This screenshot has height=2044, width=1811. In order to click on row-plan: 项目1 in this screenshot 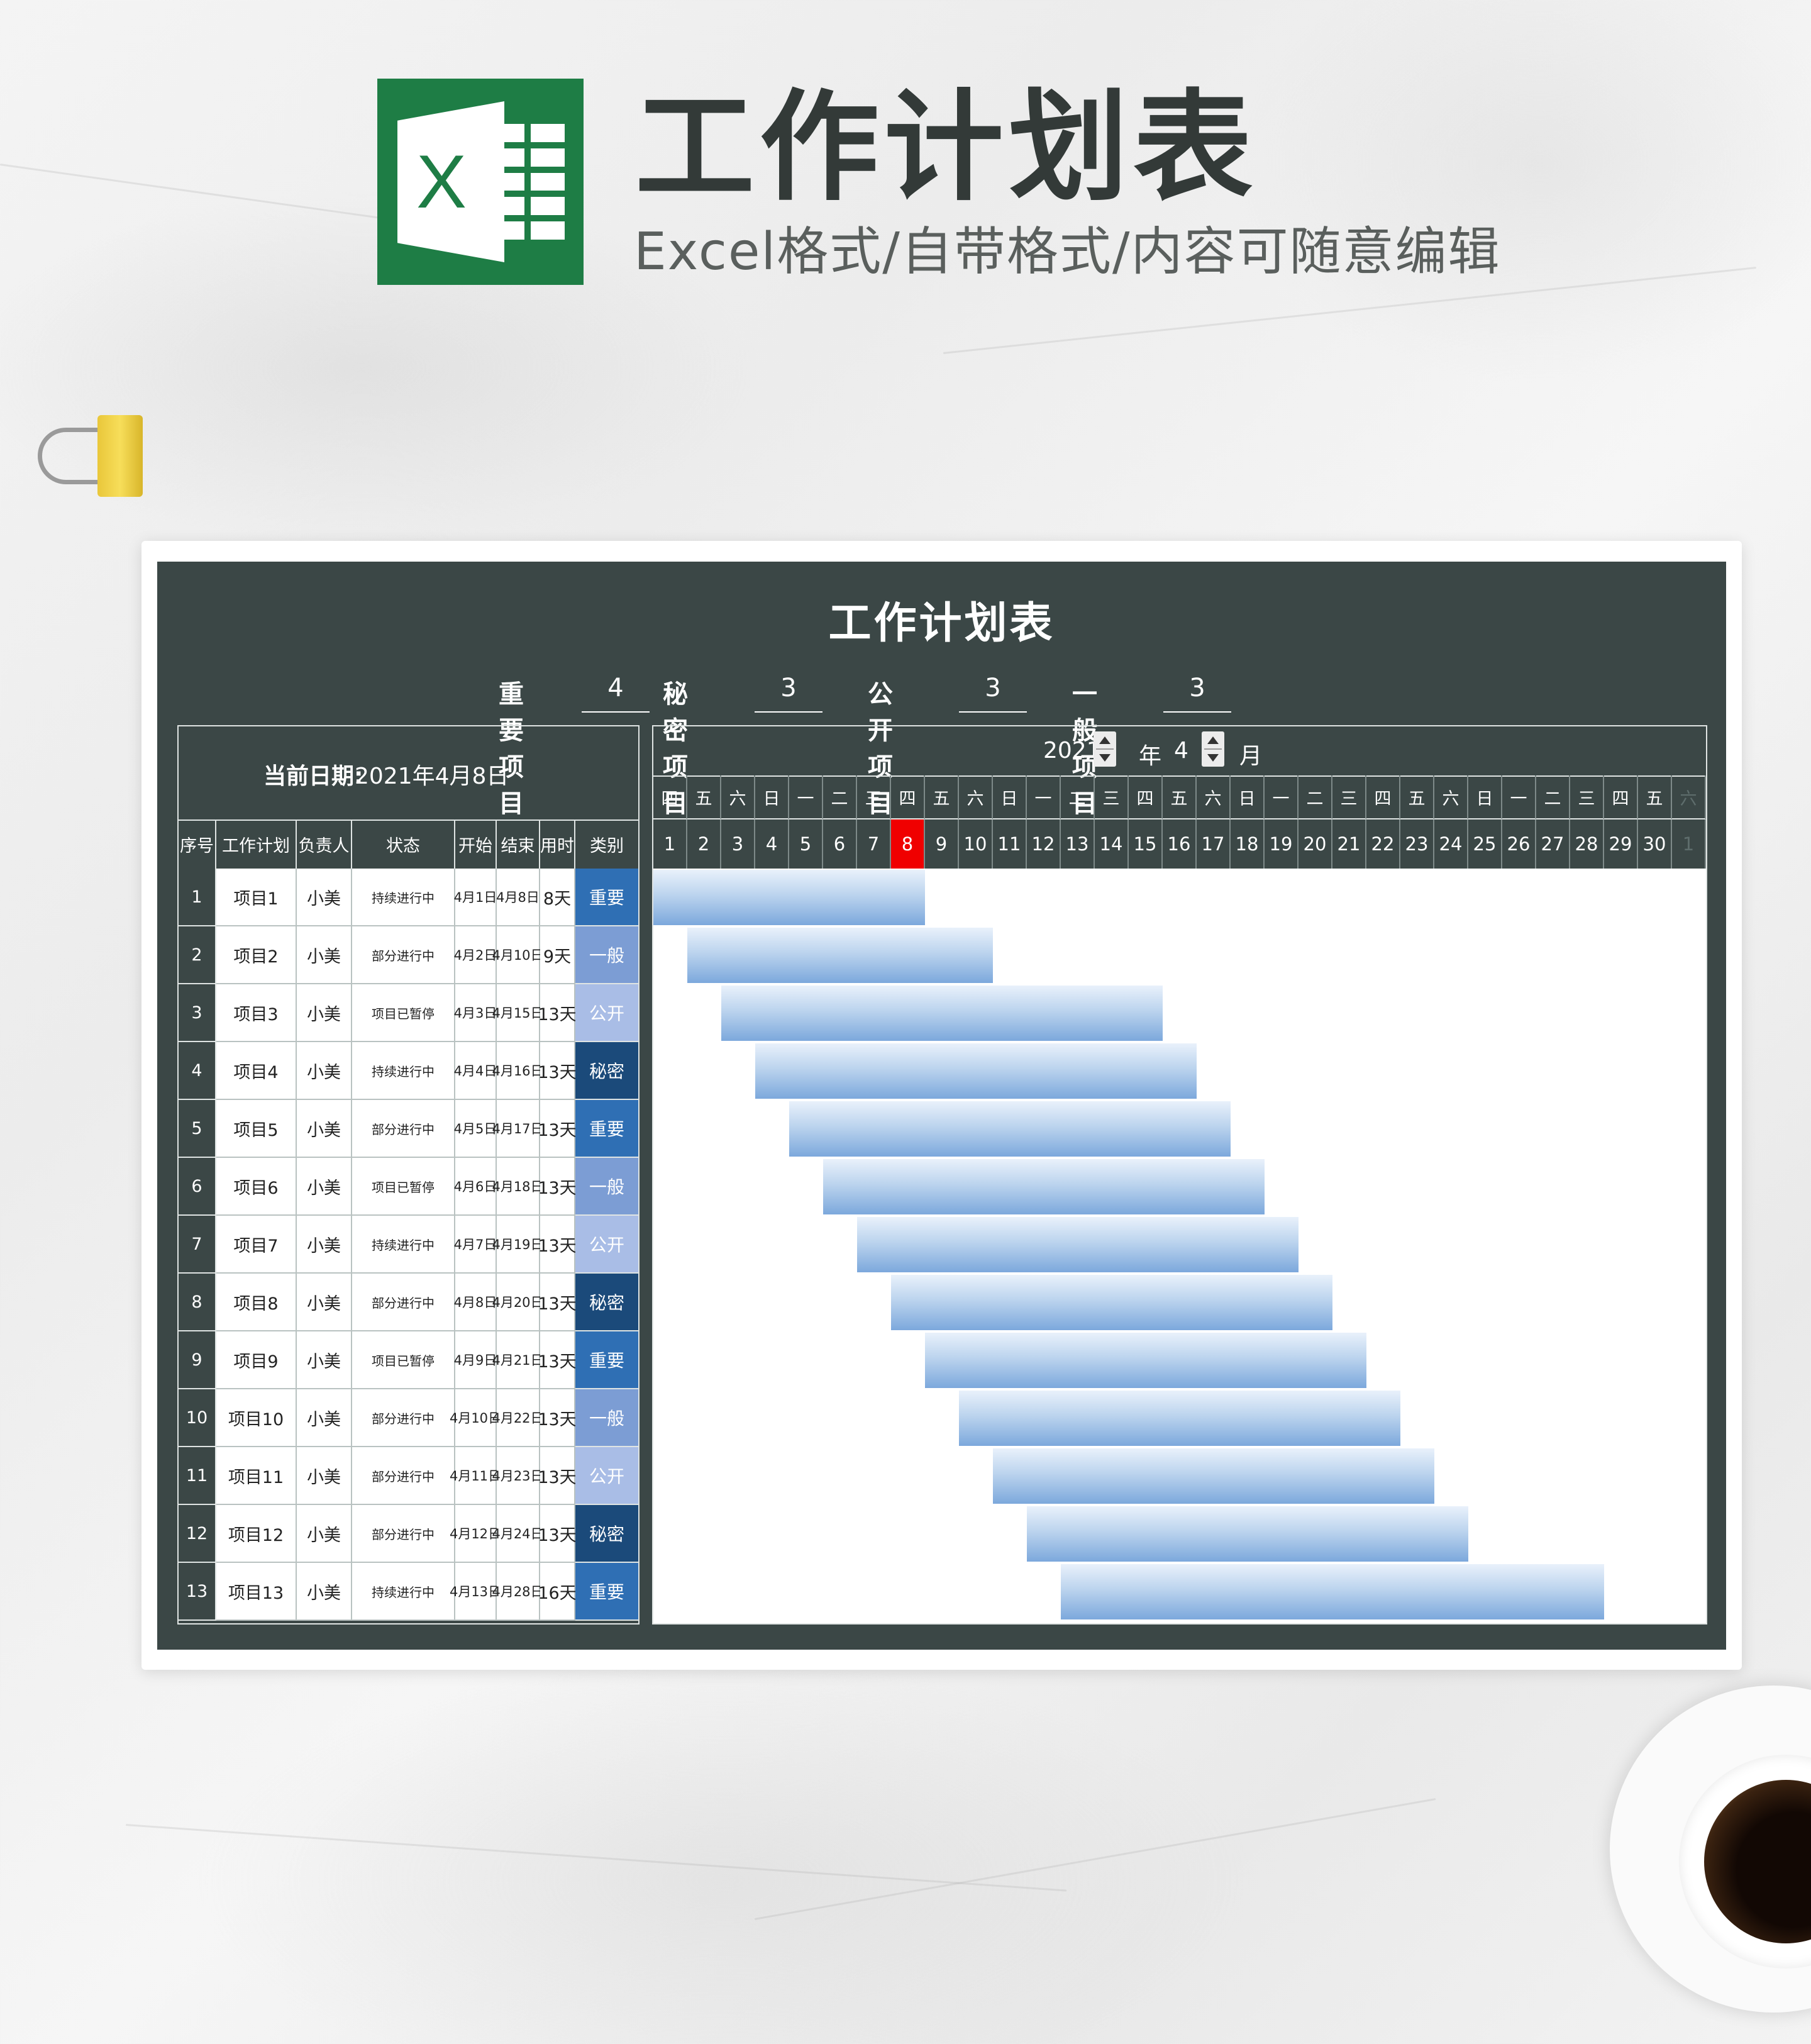, I will do `click(256, 897)`.